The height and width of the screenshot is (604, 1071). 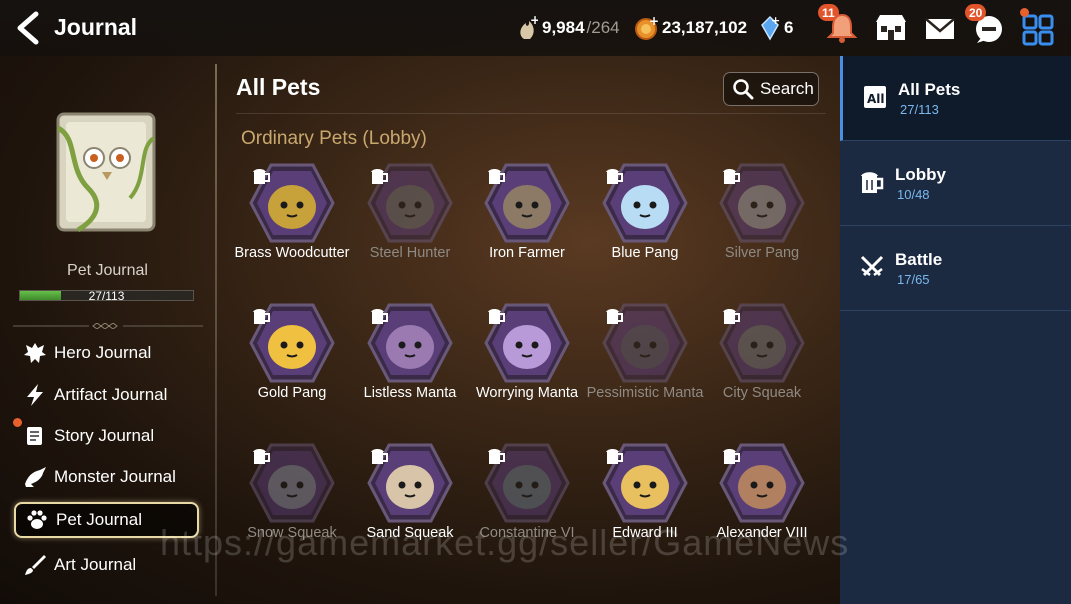 I want to click on nav-monster-journal: Monster Journal, so click(x=106, y=477).